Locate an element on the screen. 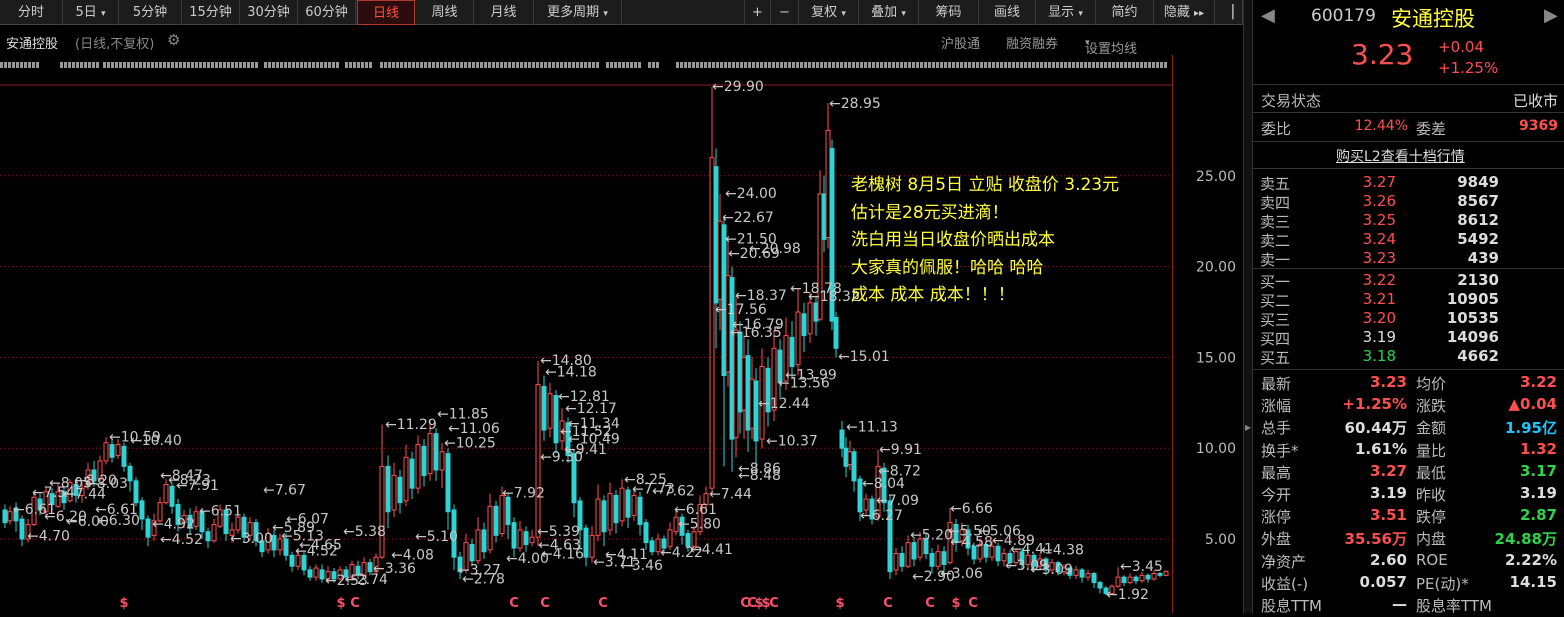  zoom-out-button: − is located at coordinates (785, 12).